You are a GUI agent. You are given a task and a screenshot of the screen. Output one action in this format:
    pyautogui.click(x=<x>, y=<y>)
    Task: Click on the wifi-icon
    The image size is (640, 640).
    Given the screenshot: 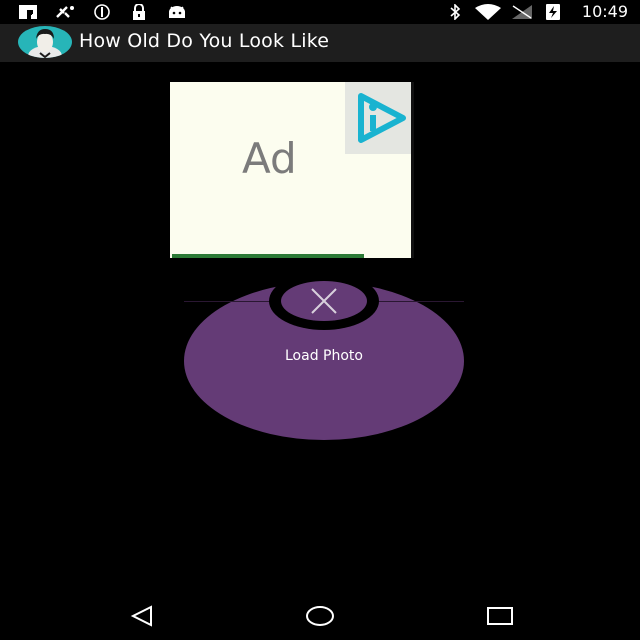 What is the action you would take?
    pyautogui.click(x=488, y=12)
    